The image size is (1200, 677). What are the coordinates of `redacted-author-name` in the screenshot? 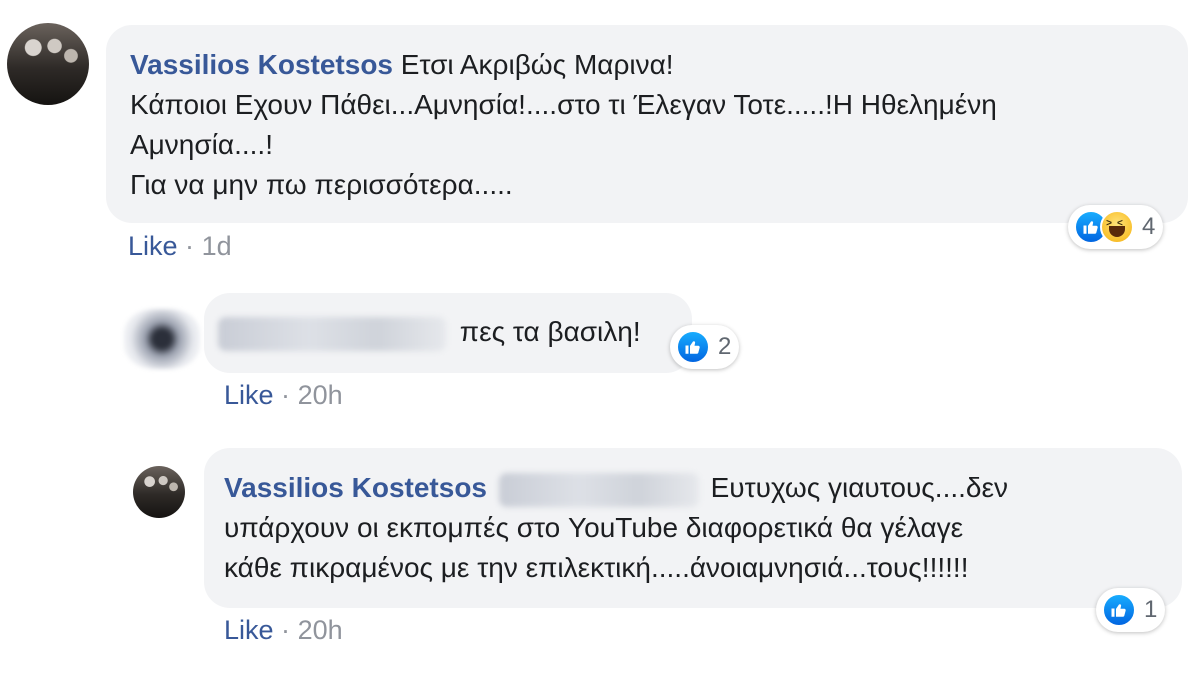 It's located at (332, 333).